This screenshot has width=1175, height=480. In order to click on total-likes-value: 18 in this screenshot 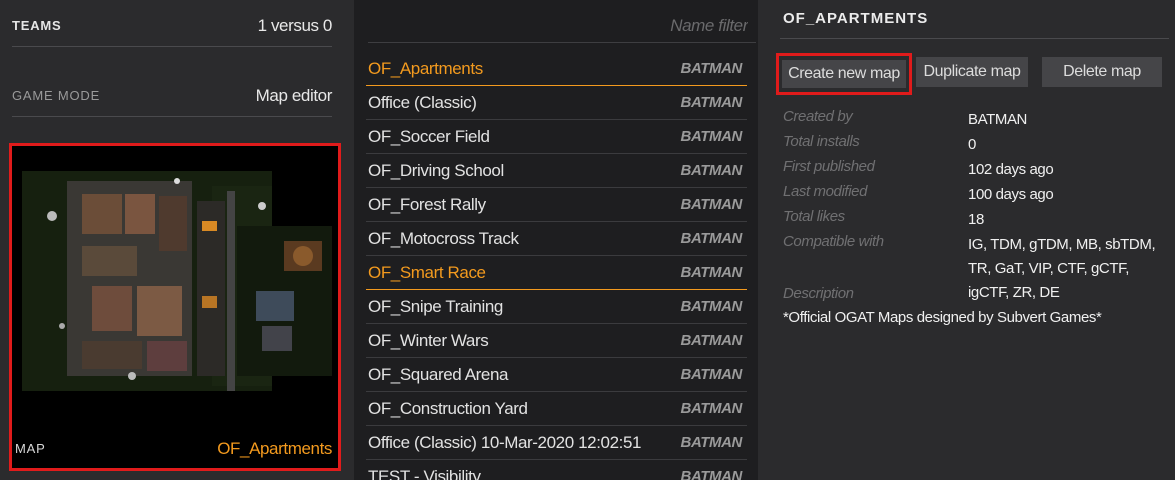, I will do `click(976, 219)`.